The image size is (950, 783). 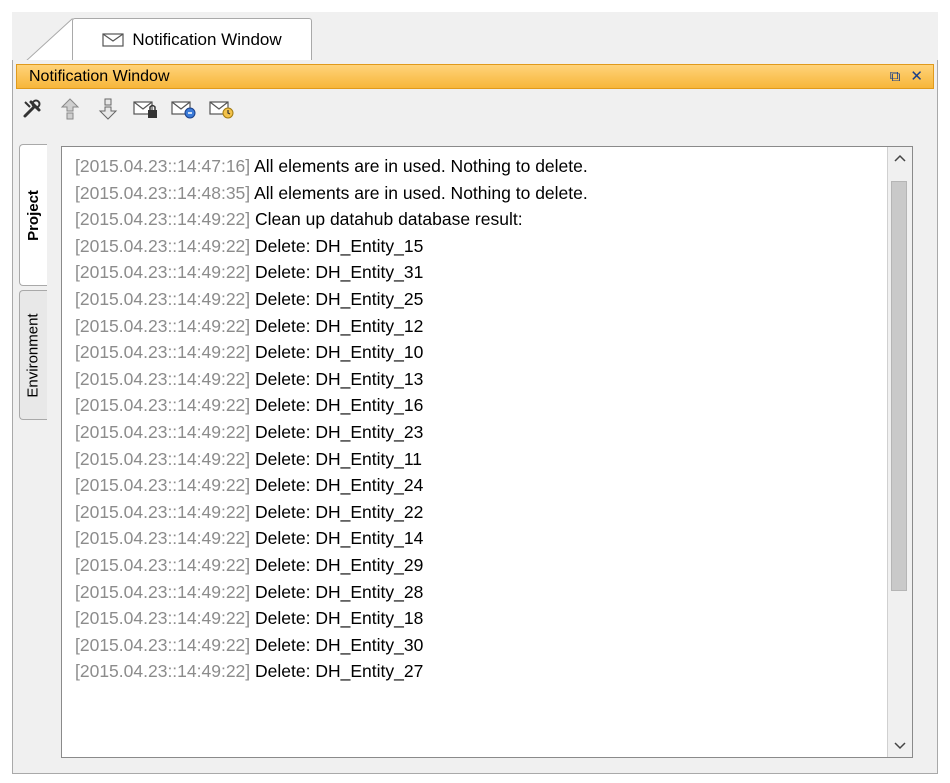 I want to click on toolbar, so click(x=469, y=109).